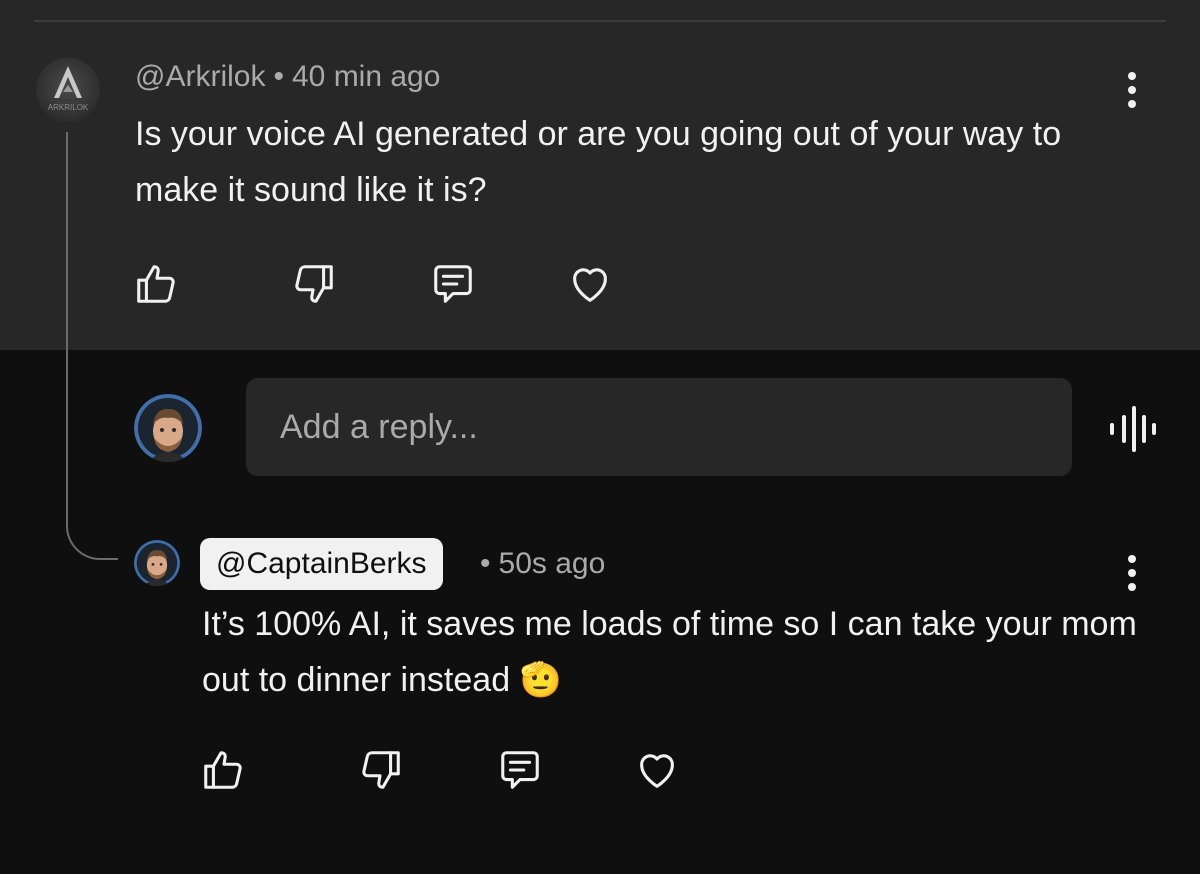  Describe the element at coordinates (200, 76) in the screenshot. I see `comment-author: @Arkrilok` at that location.